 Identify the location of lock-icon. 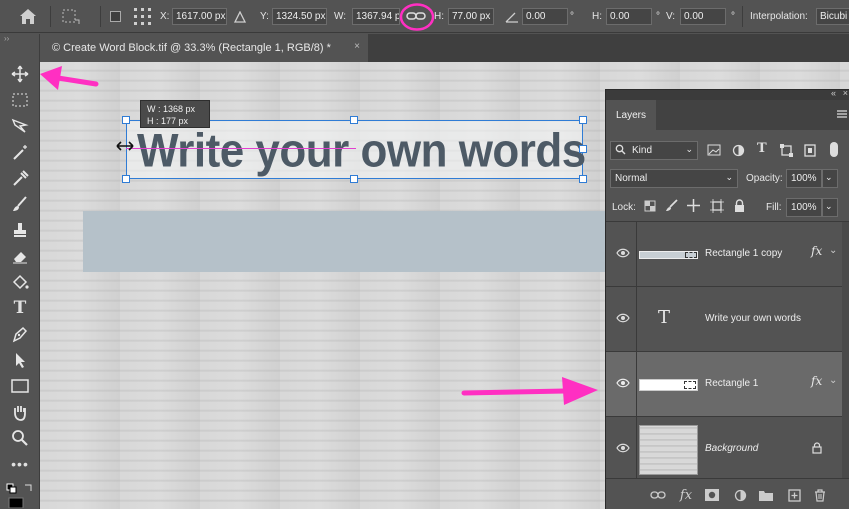
(817, 449).